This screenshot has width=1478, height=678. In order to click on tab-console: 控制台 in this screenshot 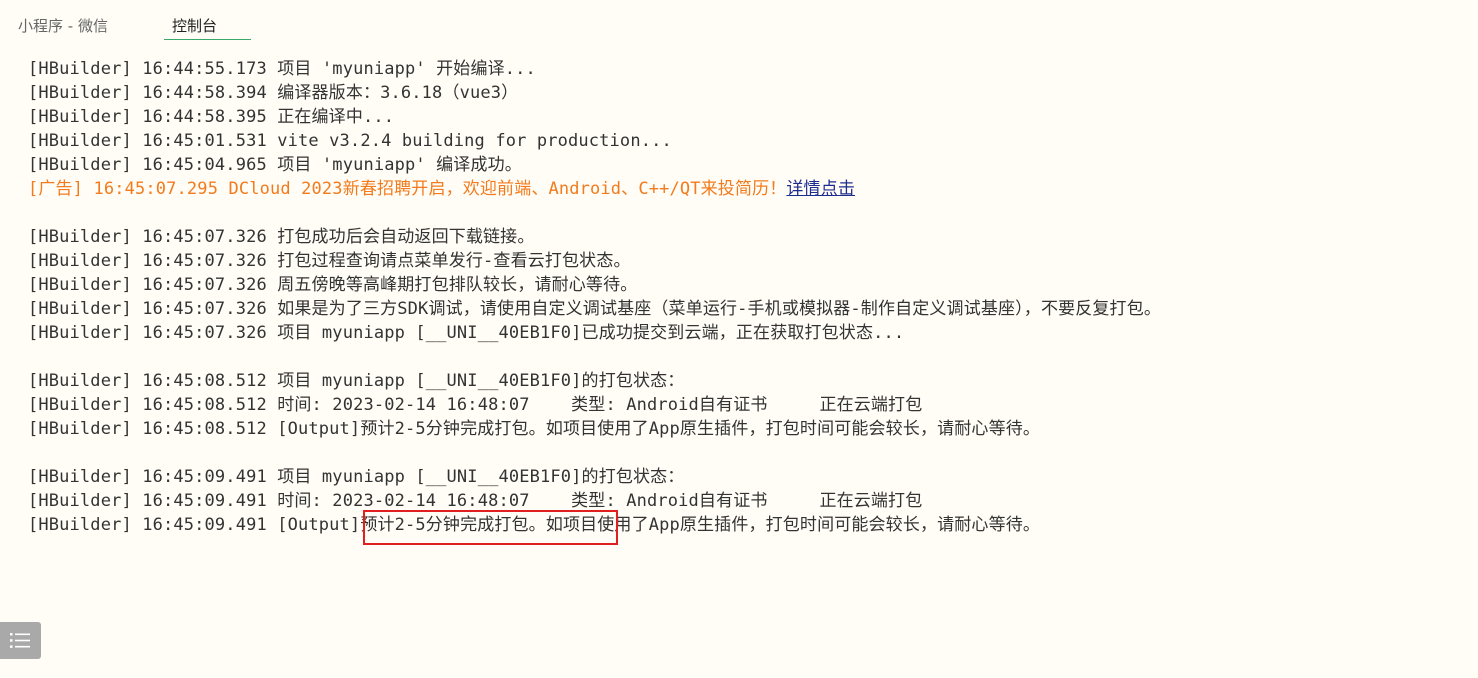, I will do `click(207, 20)`.